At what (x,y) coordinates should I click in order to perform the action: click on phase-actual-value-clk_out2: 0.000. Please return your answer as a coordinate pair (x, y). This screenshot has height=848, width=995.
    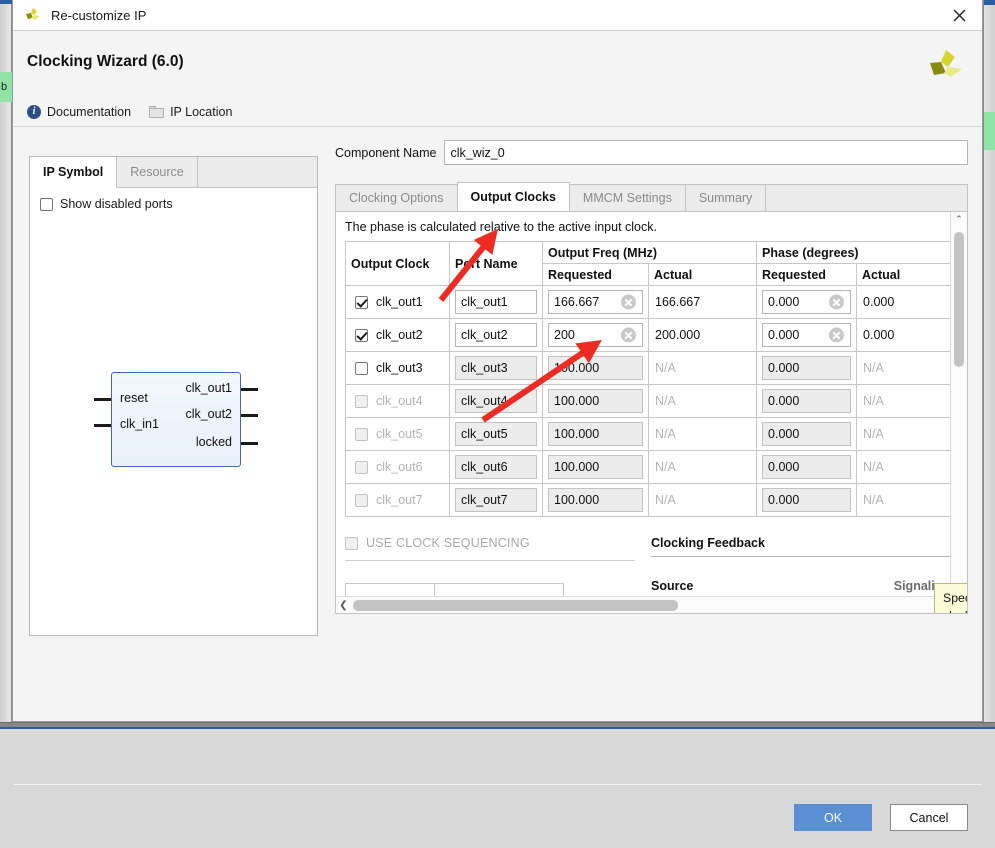
    Looking at the image, I should click on (879, 335).